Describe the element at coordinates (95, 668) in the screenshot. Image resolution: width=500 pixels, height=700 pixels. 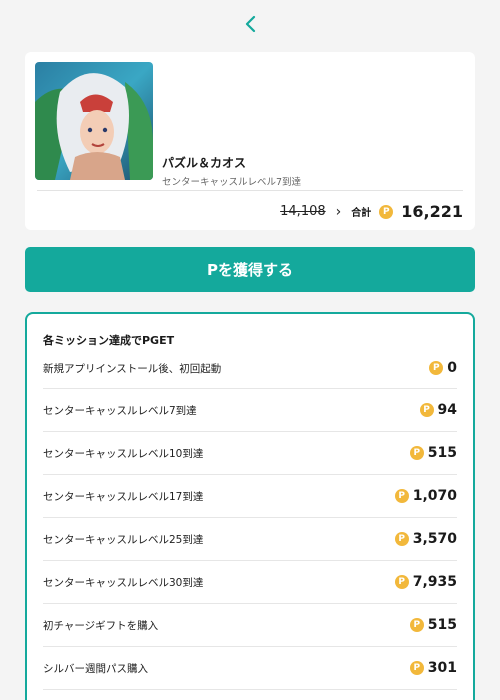
I see `mission-label: シルバー週間パス購入` at that location.